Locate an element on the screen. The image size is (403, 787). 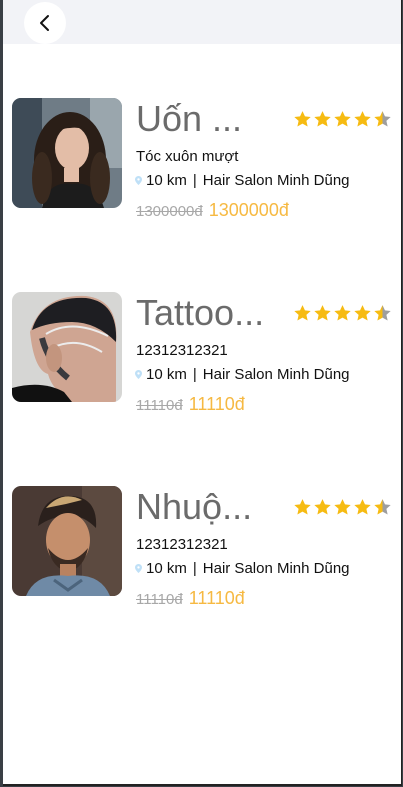
service-description: Tóc xuôn mượt is located at coordinates (187, 156).